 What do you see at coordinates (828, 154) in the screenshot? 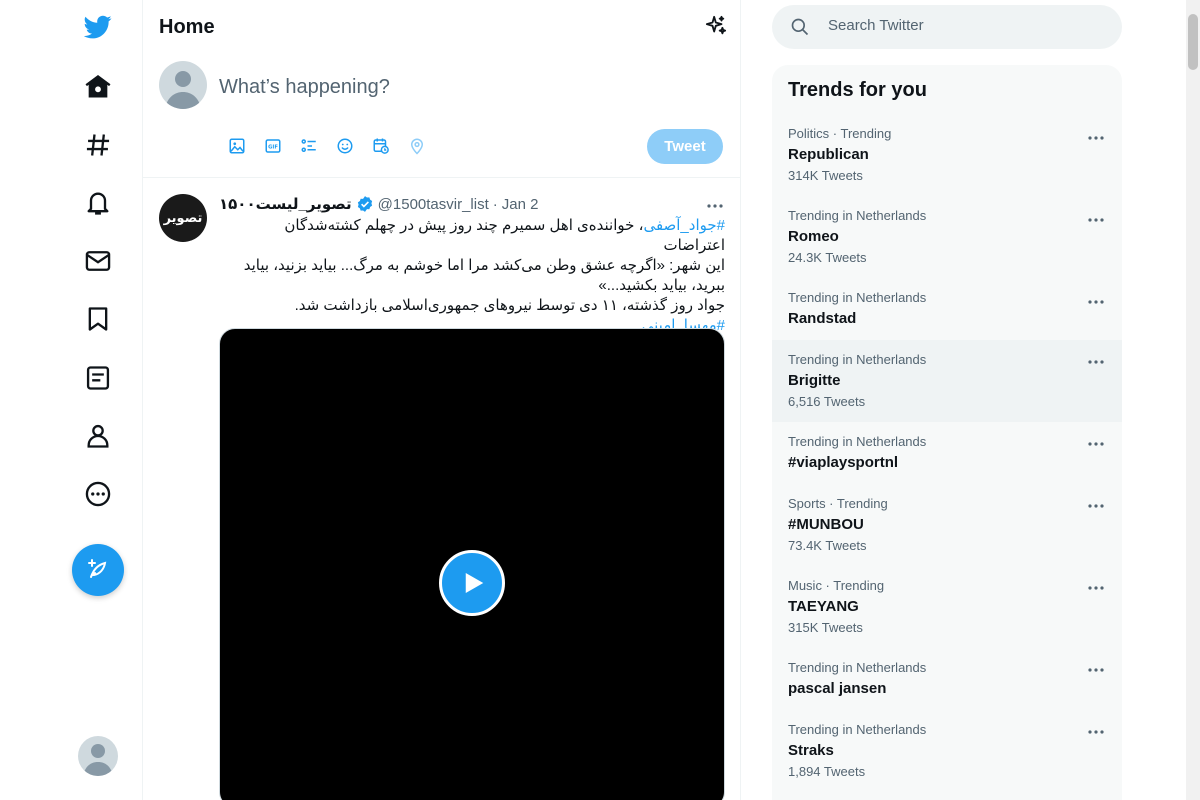
I see `trend-name: Republican` at bounding box center [828, 154].